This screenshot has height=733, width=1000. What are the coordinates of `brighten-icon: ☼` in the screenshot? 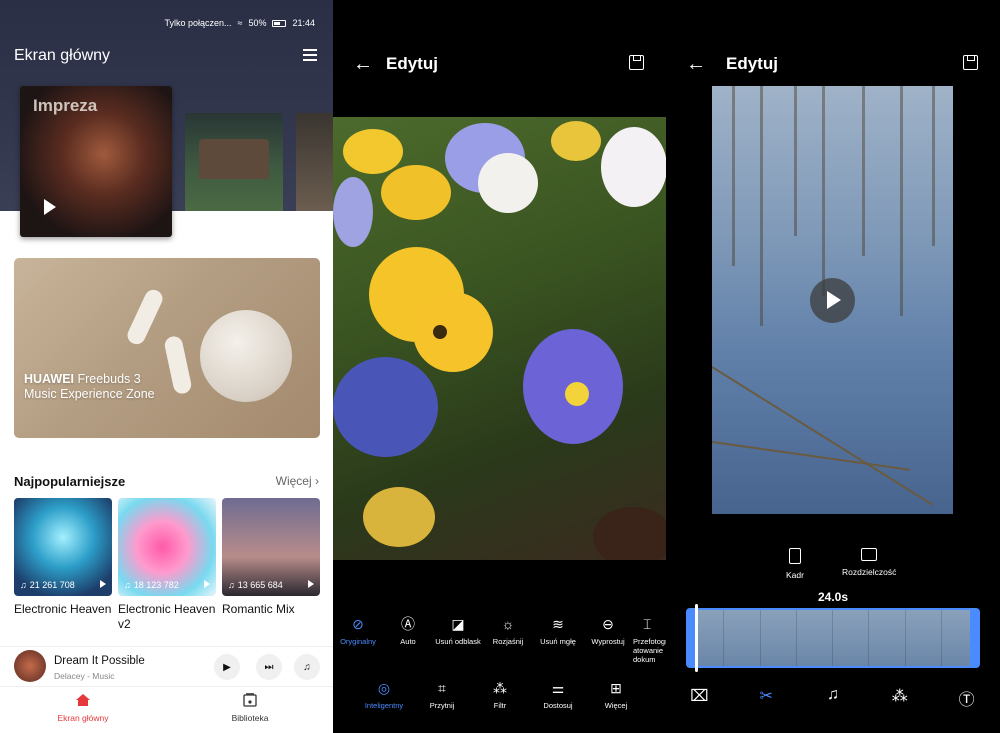 It's located at (508, 624).